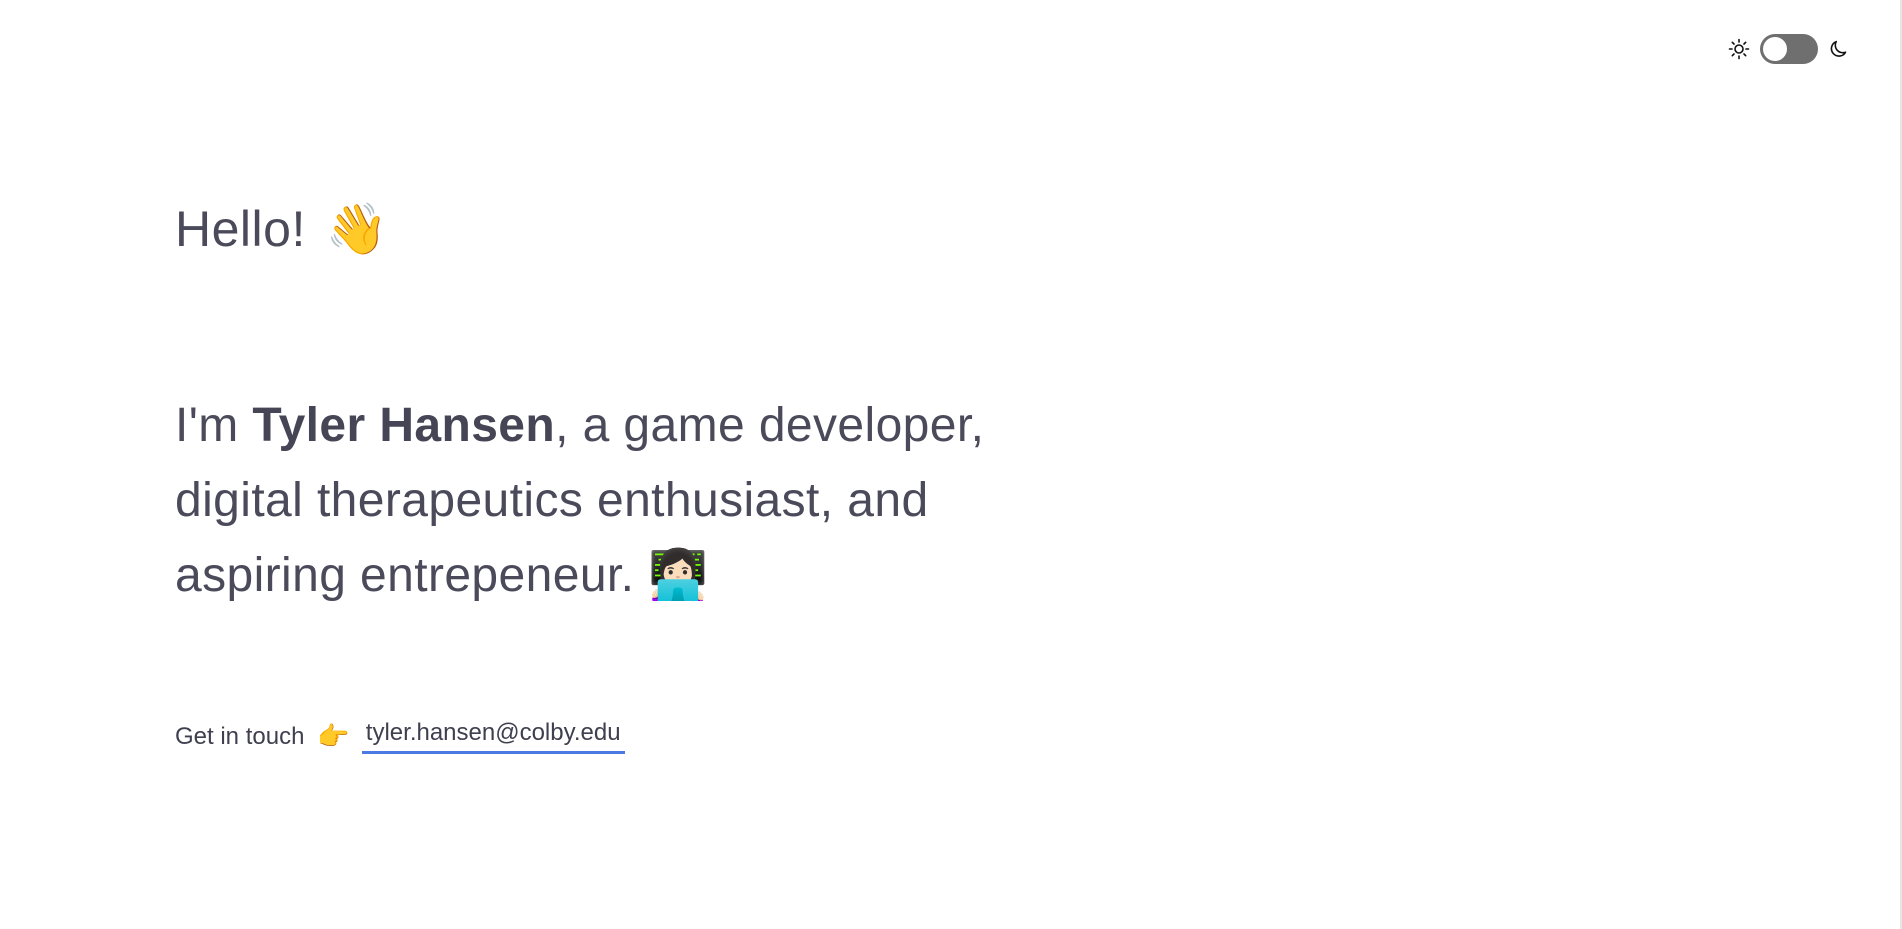  Describe the element at coordinates (240, 229) in the screenshot. I see `greeting-text: Hello!` at that location.